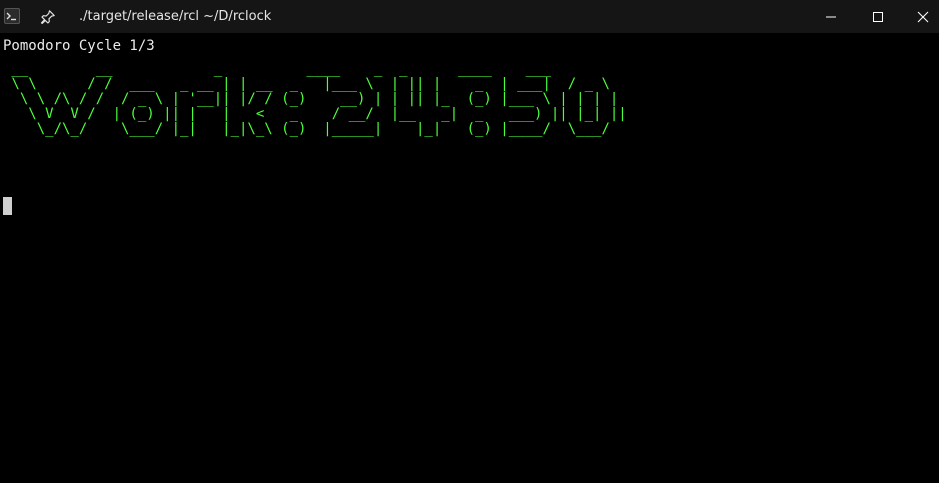  I want to click on minimize-icon, so click(831, 16).